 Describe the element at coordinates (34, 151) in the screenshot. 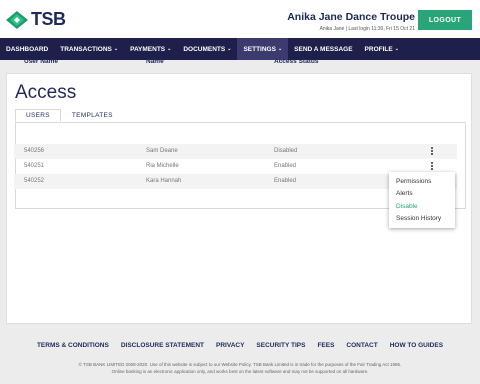

I see `cell-user-name: 540256` at that location.